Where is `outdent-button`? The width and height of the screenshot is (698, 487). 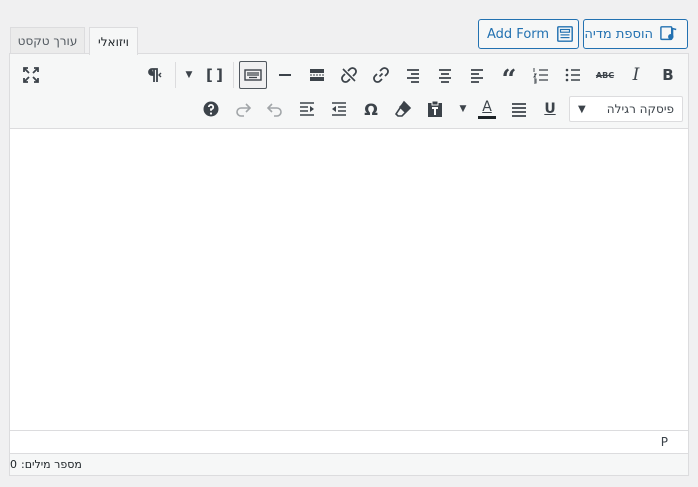
outdent-button is located at coordinates (339, 109).